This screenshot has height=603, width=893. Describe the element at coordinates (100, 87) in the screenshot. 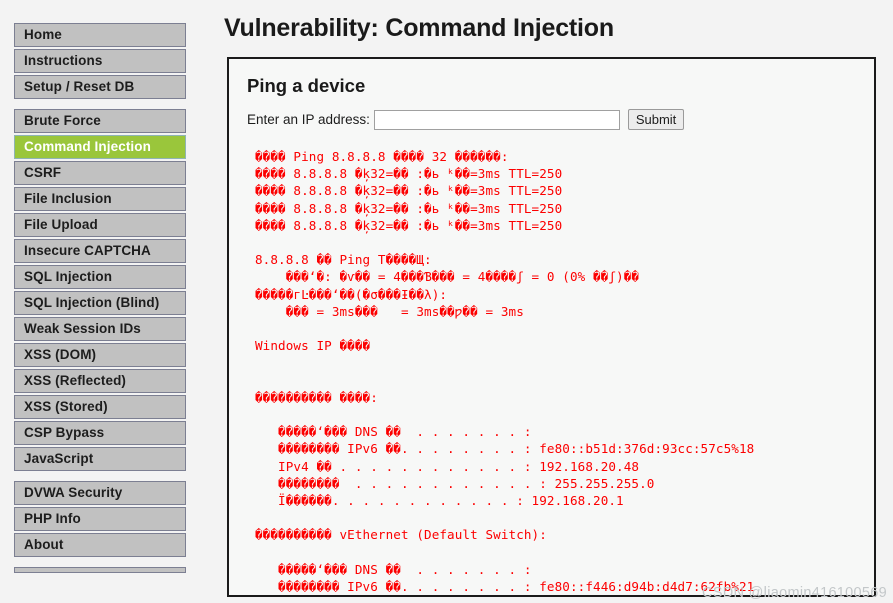

I see `sidebar-item-setup-reset-db: Setup / Reset DB` at that location.